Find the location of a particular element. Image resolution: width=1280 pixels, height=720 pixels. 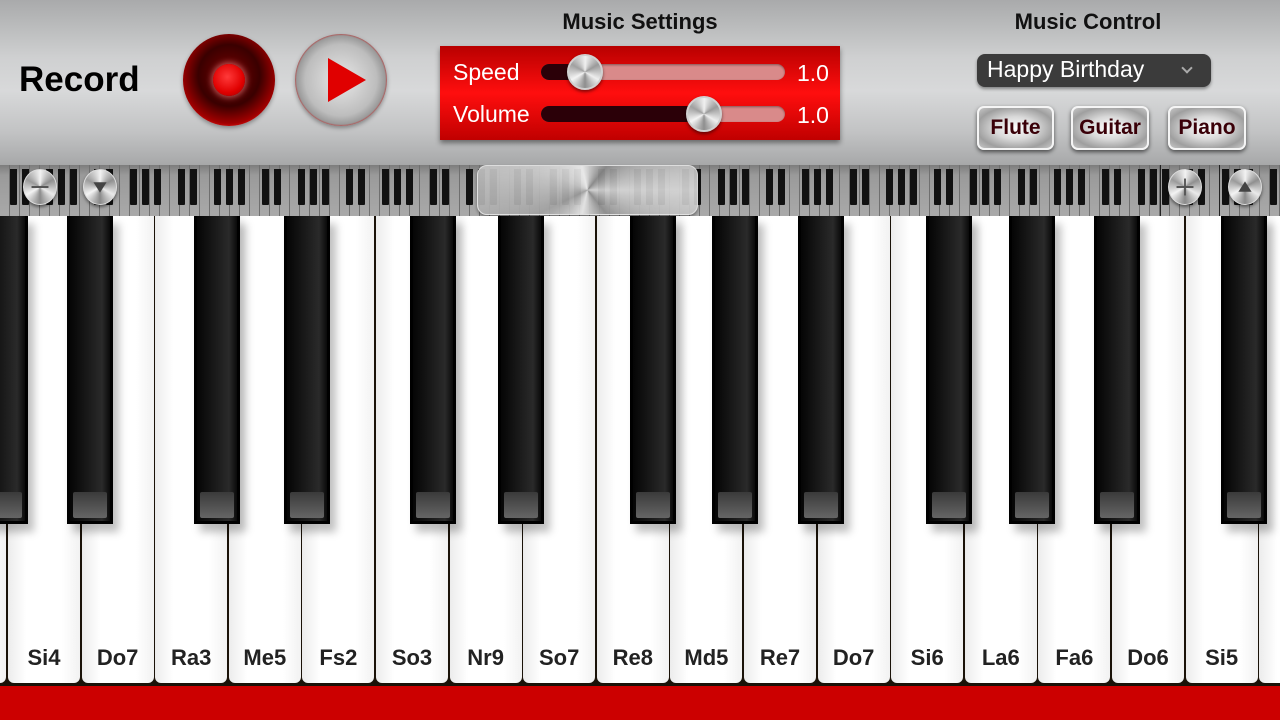

scroll-down-button is located at coordinates (100, 187).